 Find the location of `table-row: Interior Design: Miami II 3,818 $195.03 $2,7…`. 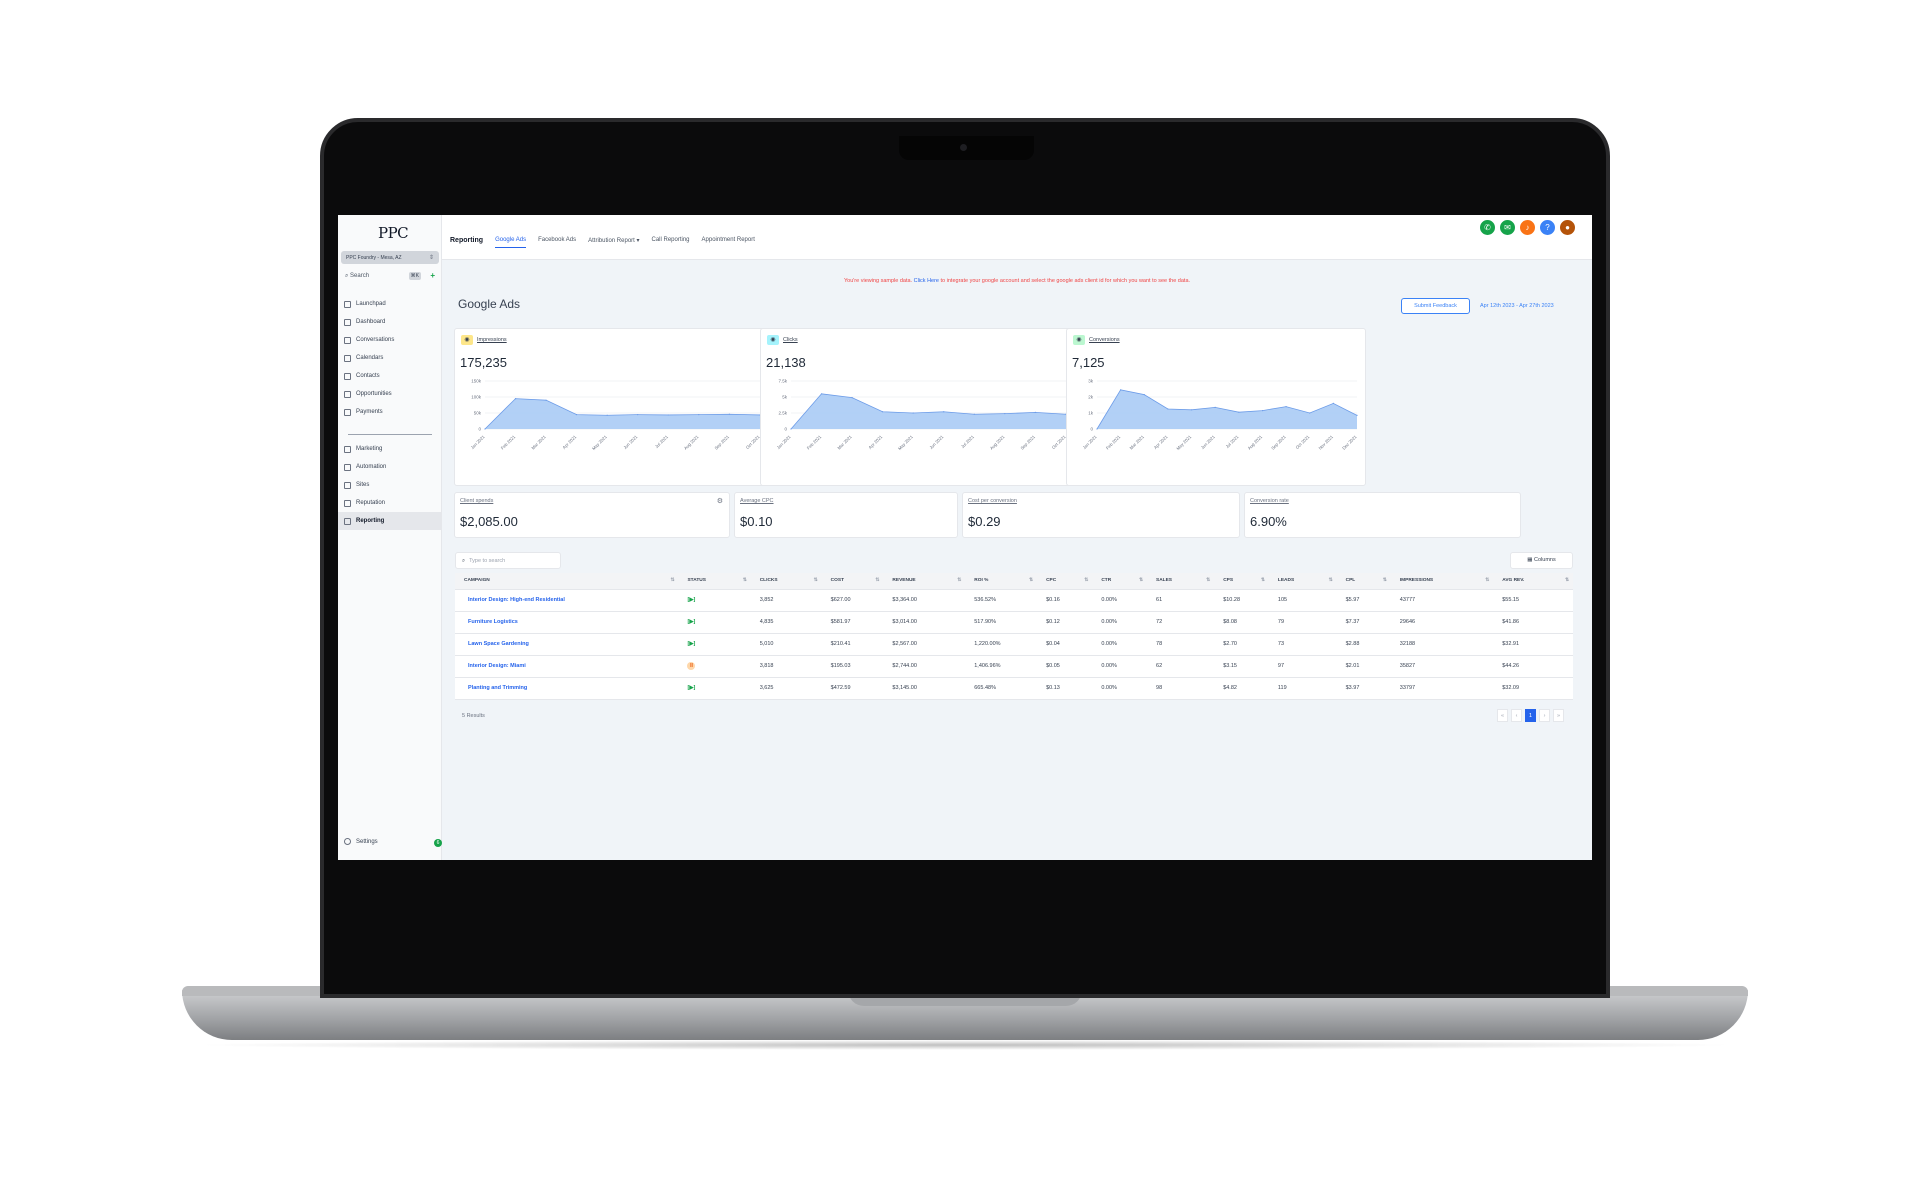

table-row: Interior Design: Miami II 3,818 $195.03 $2,7… is located at coordinates (1014, 666).